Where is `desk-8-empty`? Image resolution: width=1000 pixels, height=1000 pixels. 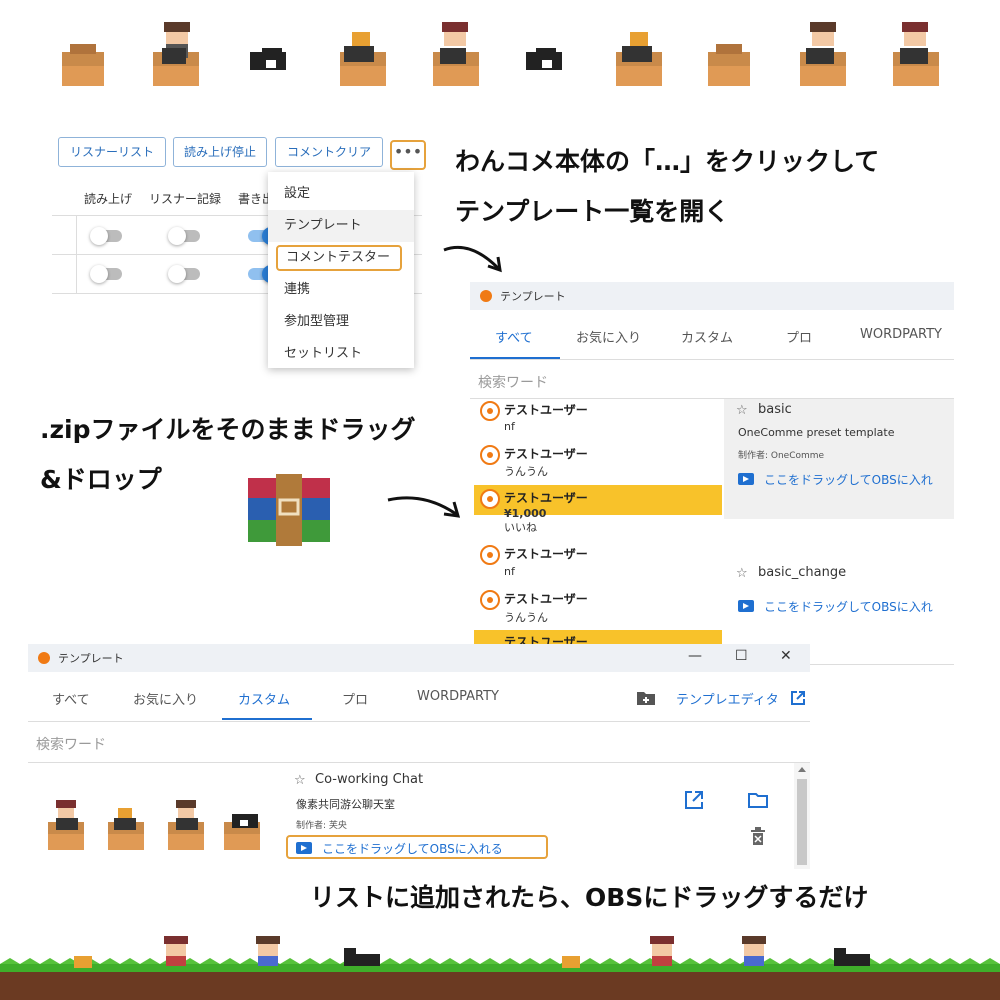
desk-8-empty is located at coordinates (729, 65).